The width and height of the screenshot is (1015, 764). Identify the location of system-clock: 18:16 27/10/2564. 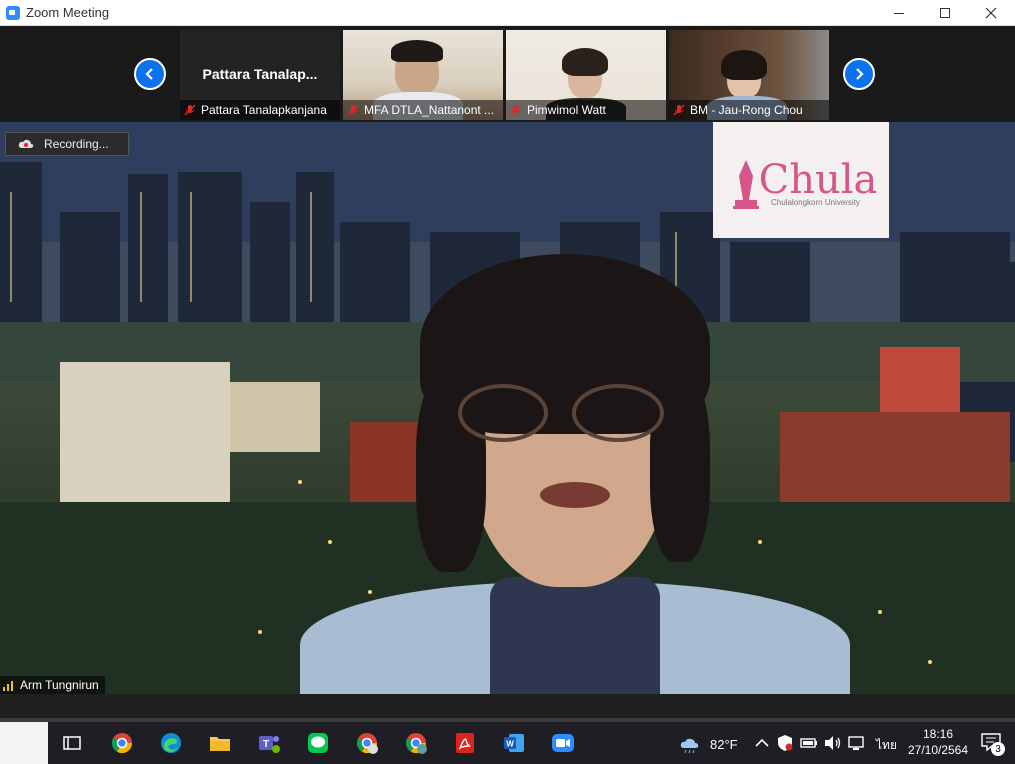
(938, 742).